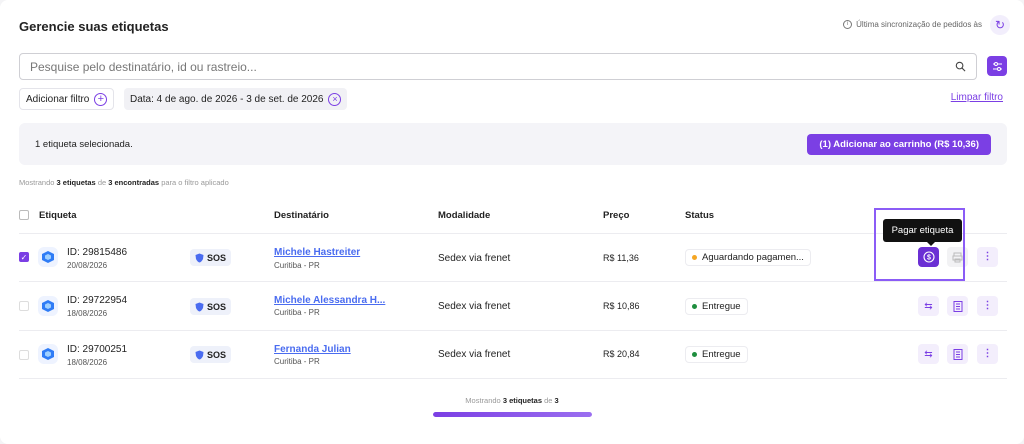 This screenshot has width=1024, height=444. I want to click on refresh-icon: ↻, so click(1000, 25).